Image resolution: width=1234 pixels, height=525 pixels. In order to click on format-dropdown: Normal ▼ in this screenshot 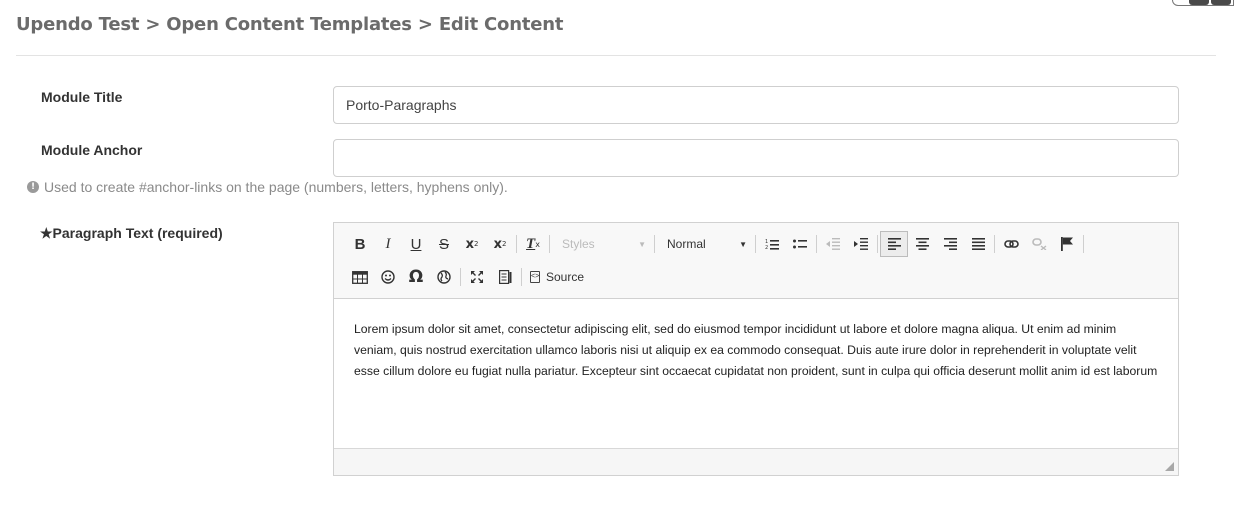, I will do `click(705, 244)`.